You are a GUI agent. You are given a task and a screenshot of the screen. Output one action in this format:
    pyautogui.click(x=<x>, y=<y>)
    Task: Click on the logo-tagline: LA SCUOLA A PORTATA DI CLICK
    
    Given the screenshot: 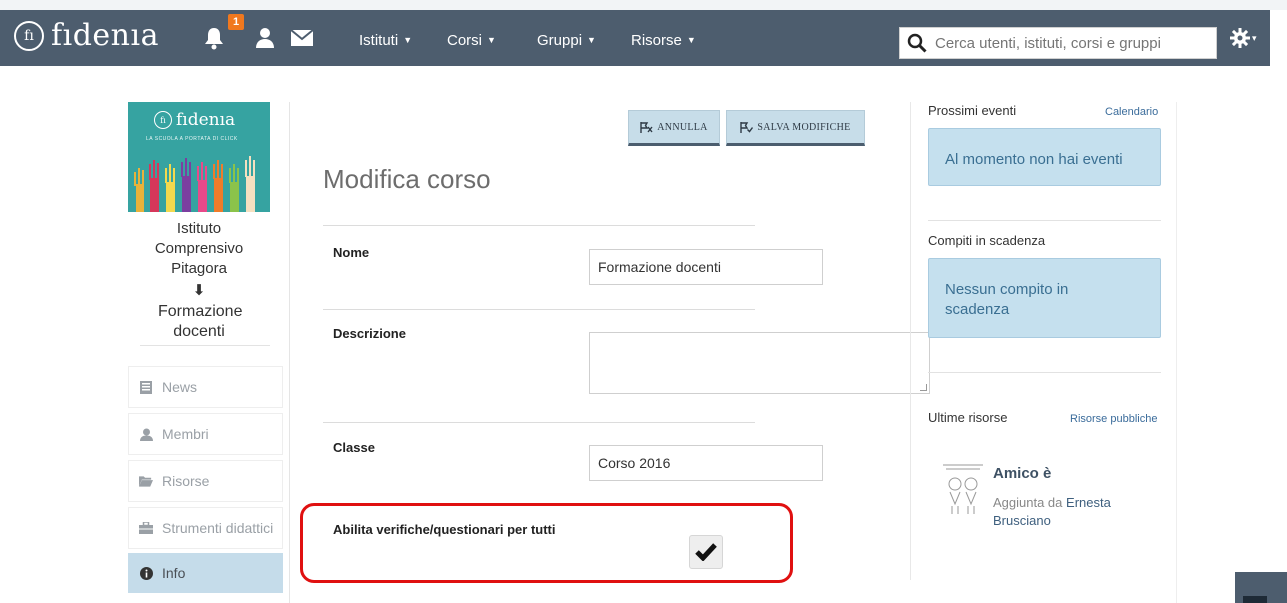 What is the action you would take?
    pyautogui.click(x=192, y=139)
    